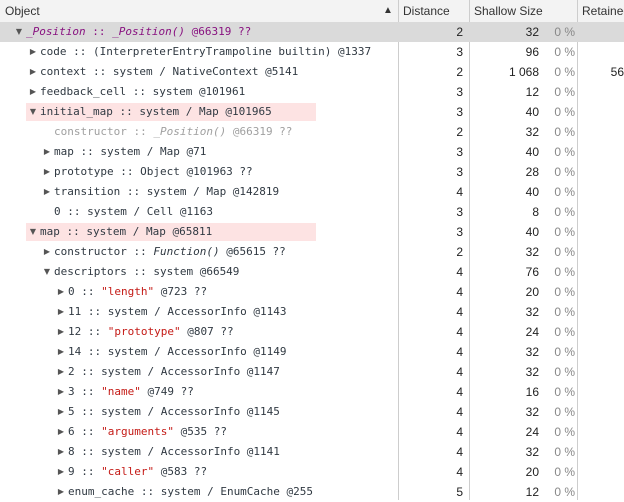  What do you see at coordinates (199, 11) in the screenshot?
I see `column-header-object: Object` at bounding box center [199, 11].